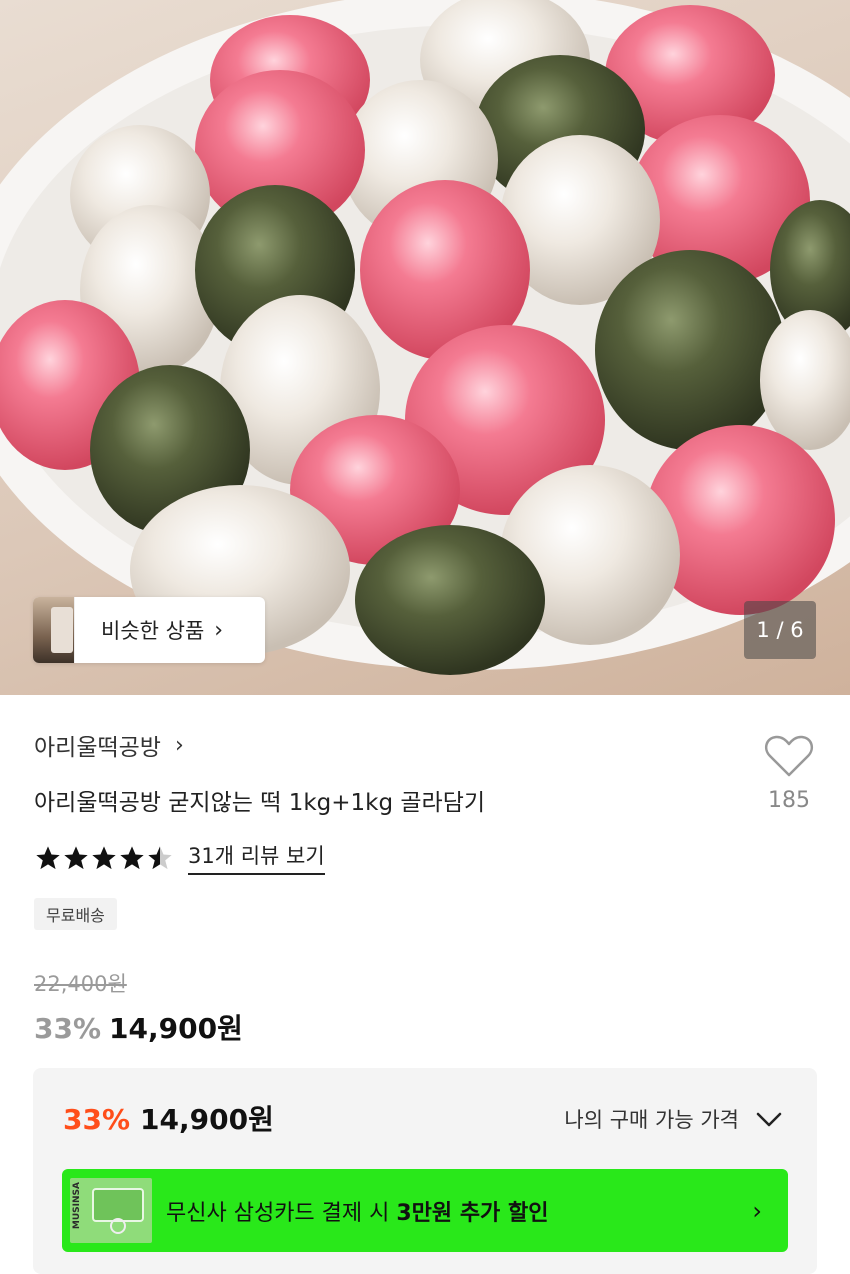 Image resolution: width=850 pixels, height=1274 pixels. Describe the element at coordinates (780, 630) in the screenshot. I see `image-page-indicator: 1 / 6` at that location.